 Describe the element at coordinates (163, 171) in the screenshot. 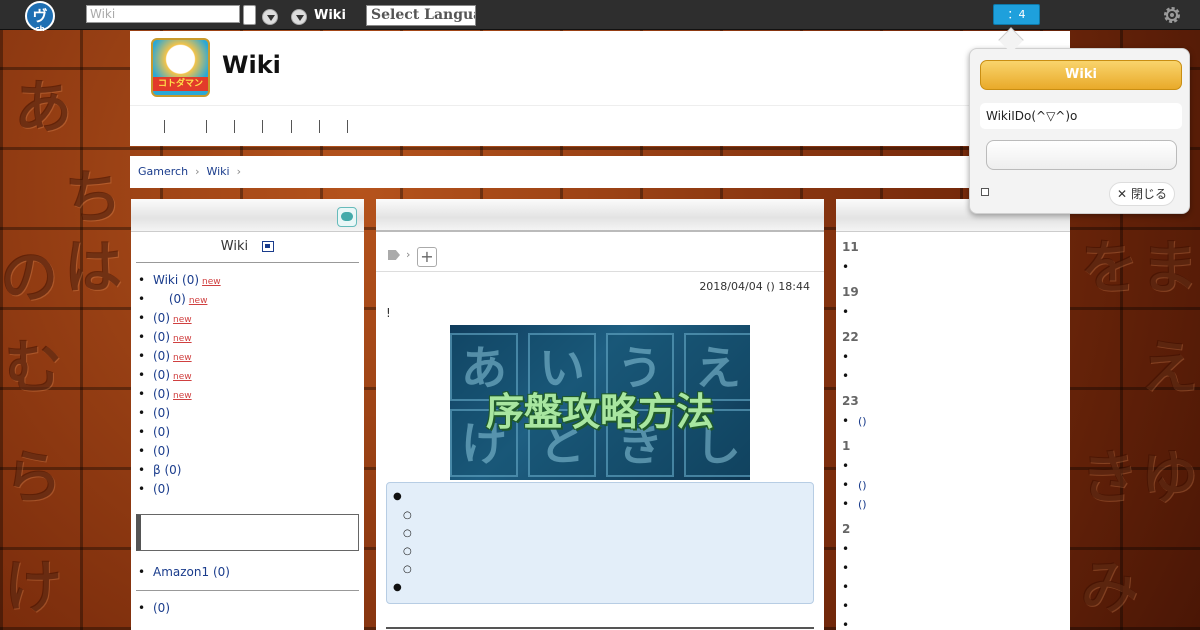

I see `breadcrumb-gamerch: Gamerch` at that location.